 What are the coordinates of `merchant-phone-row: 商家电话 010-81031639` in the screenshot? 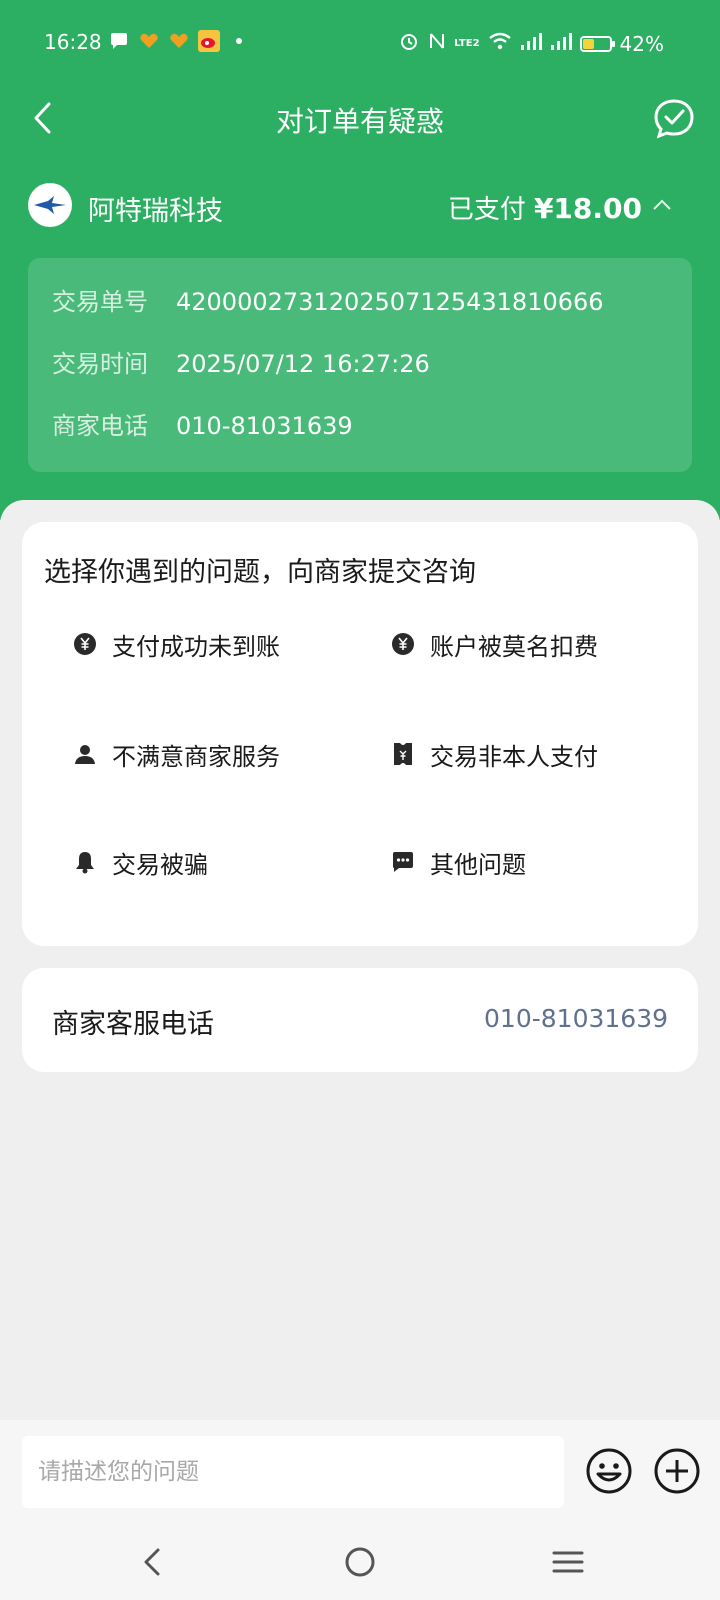 It's located at (202, 423).